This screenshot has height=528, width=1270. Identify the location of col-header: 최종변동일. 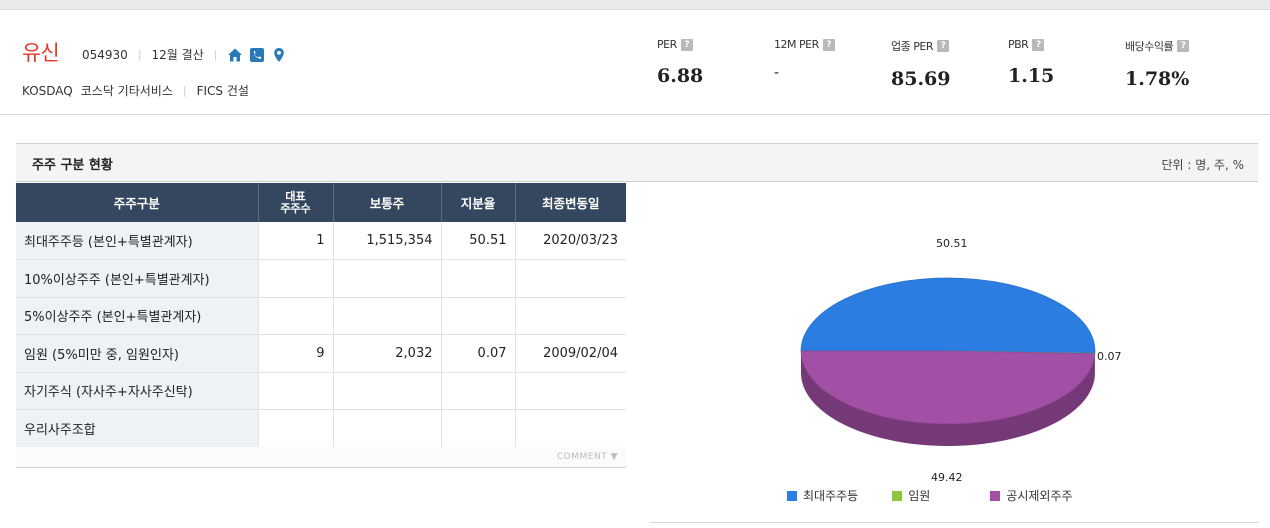
(570, 202).